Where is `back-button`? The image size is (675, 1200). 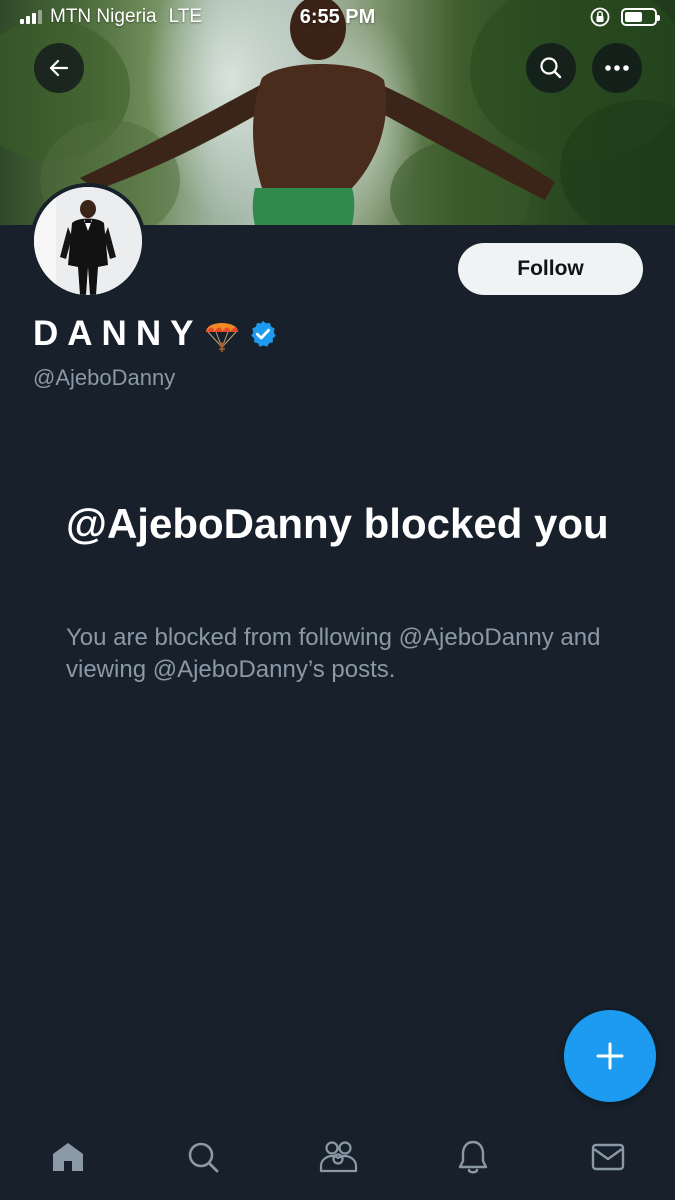 back-button is located at coordinates (59, 68).